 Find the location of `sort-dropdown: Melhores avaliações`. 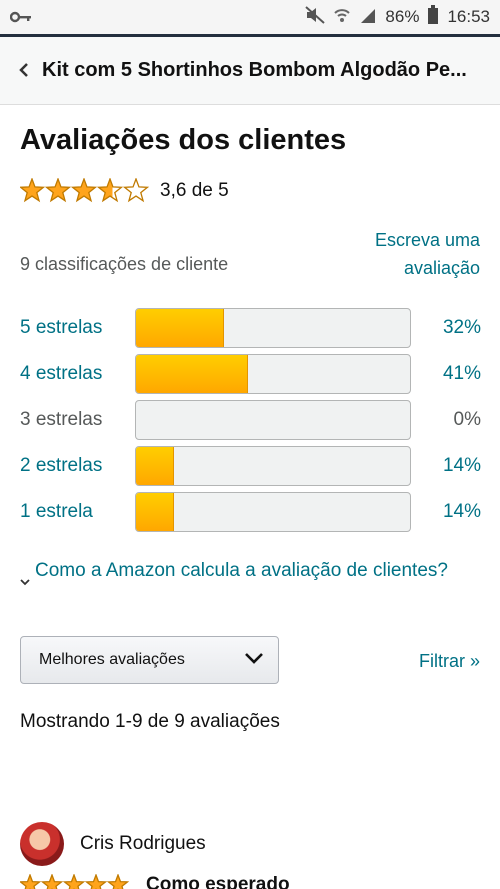

sort-dropdown: Melhores avaliações is located at coordinates (149, 660).